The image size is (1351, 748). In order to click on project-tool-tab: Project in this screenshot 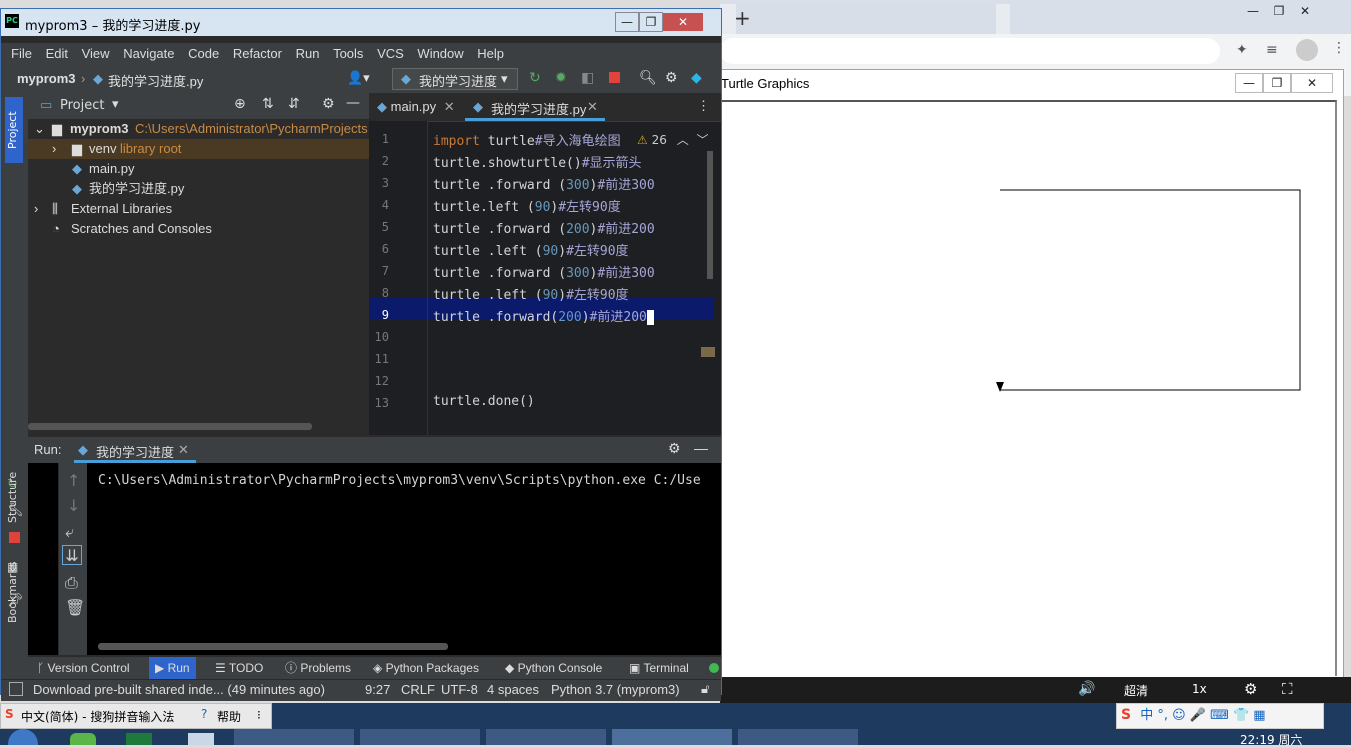, I will do `click(14, 130)`.